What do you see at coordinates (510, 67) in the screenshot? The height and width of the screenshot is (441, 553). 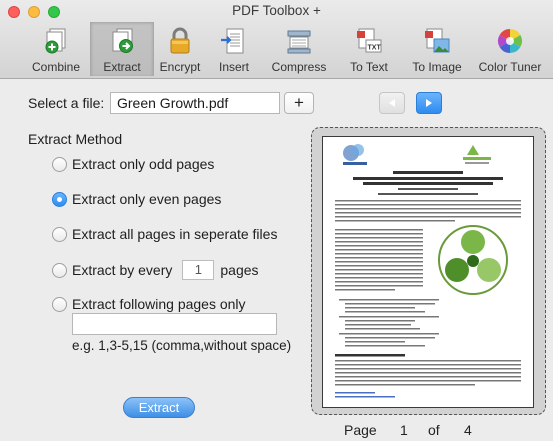 I see `tool-label: Color Tuner` at bounding box center [510, 67].